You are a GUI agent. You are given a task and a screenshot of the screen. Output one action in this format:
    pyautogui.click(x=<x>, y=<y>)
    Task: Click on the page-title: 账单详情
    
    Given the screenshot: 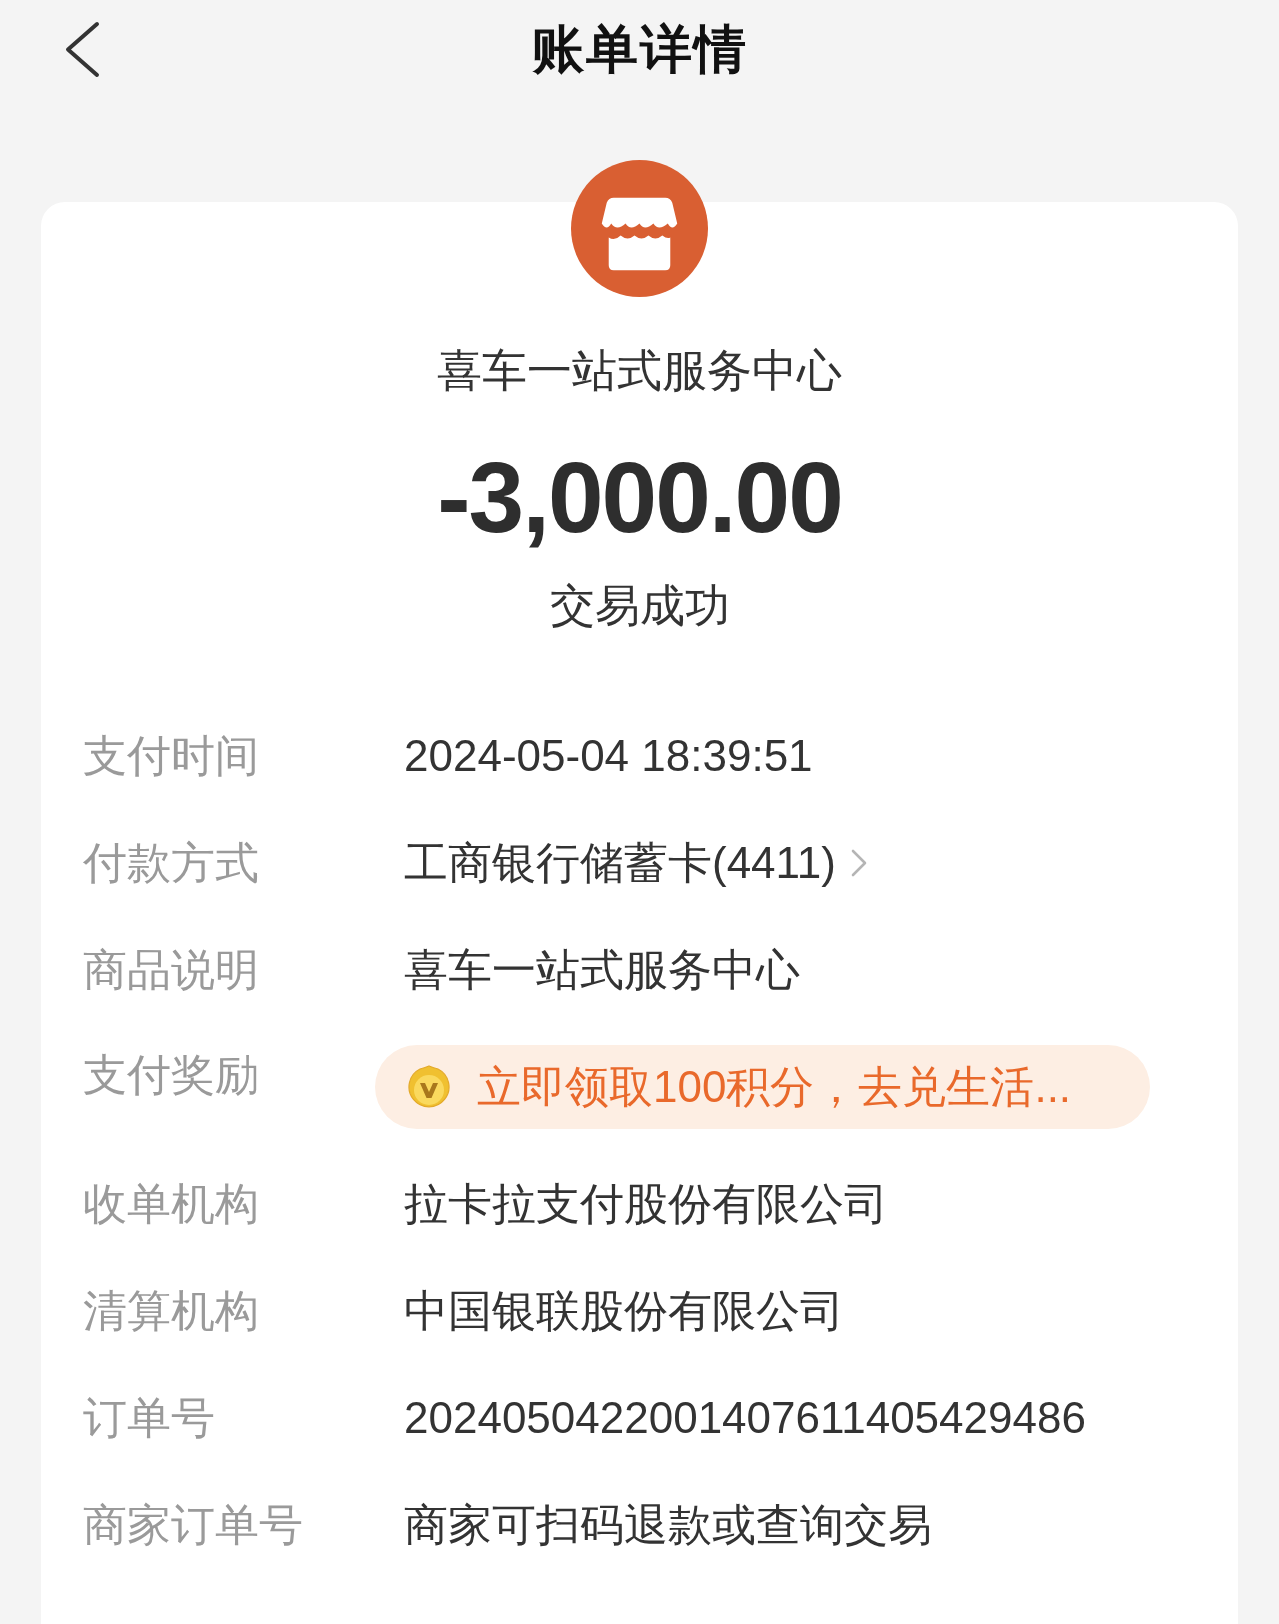 What is the action you would take?
    pyautogui.click(x=639, y=49)
    